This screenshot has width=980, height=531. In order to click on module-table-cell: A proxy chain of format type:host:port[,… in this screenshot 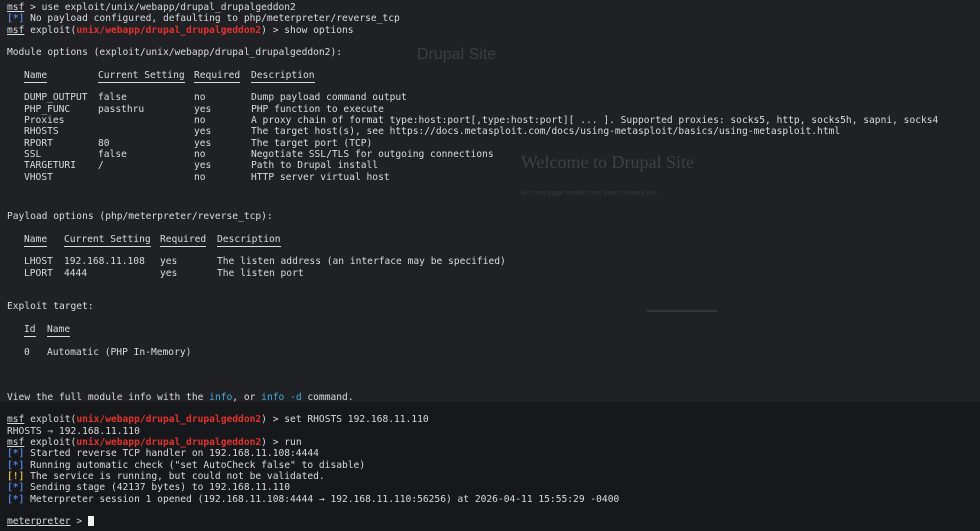, I will do `click(595, 120)`.